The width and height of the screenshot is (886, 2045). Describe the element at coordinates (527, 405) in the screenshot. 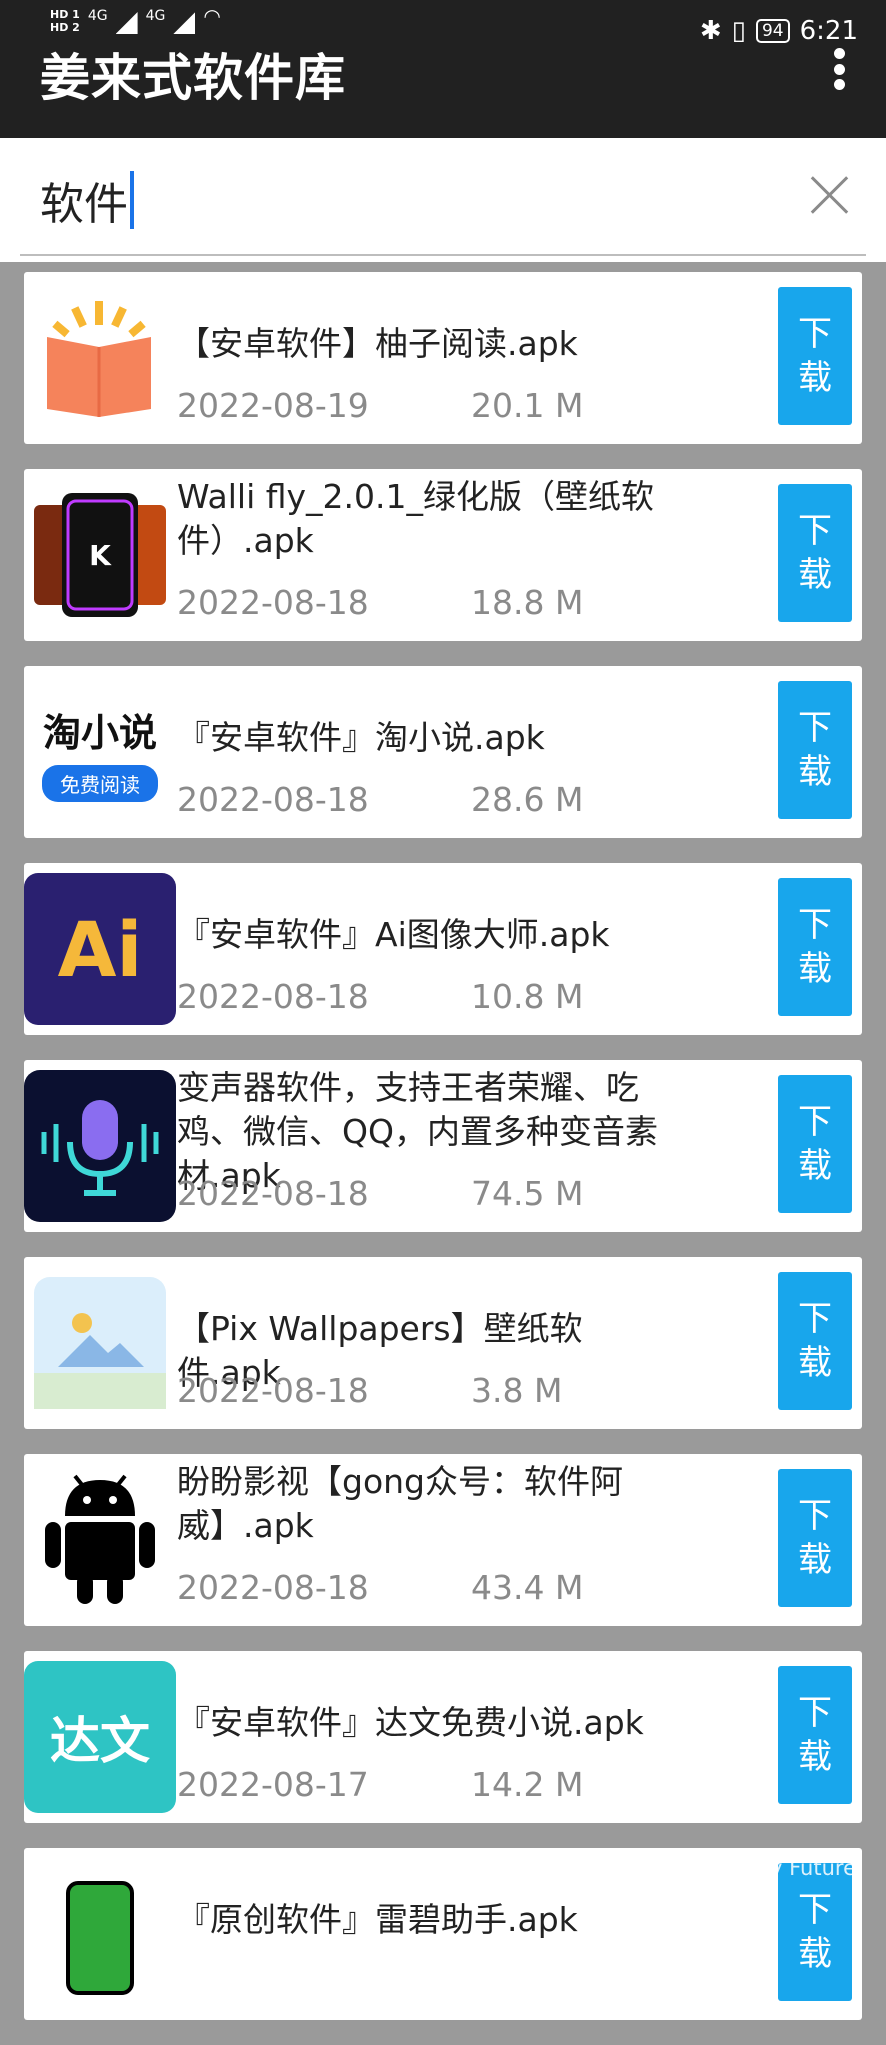

I see `item-size: 20.1 M` at that location.